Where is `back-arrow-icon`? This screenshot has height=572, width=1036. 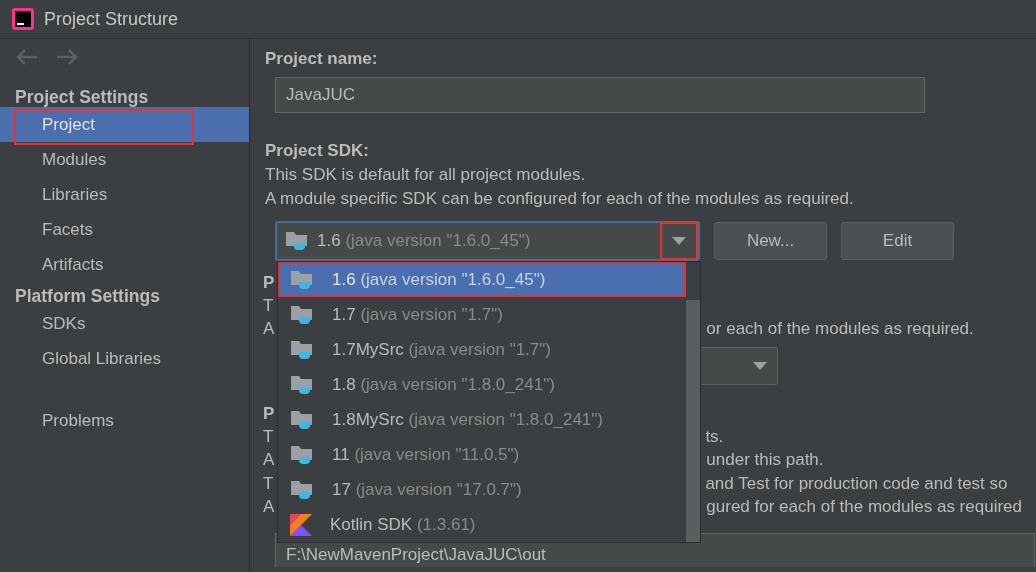 back-arrow-icon is located at coordinates (27, 57).